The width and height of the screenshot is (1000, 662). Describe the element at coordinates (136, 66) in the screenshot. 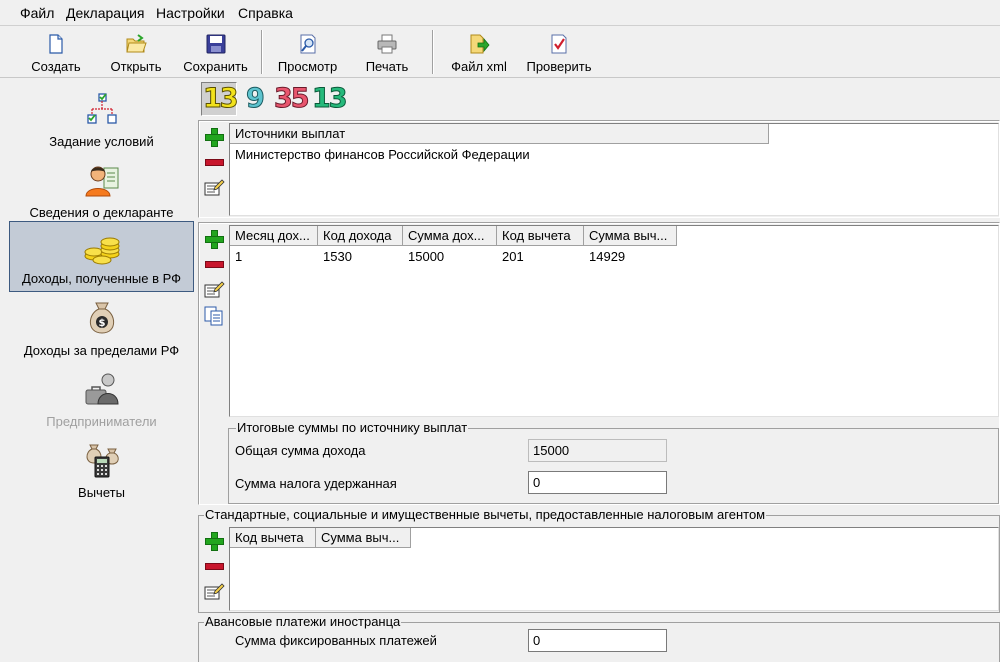

I see `open-label: Открыть` at that location.